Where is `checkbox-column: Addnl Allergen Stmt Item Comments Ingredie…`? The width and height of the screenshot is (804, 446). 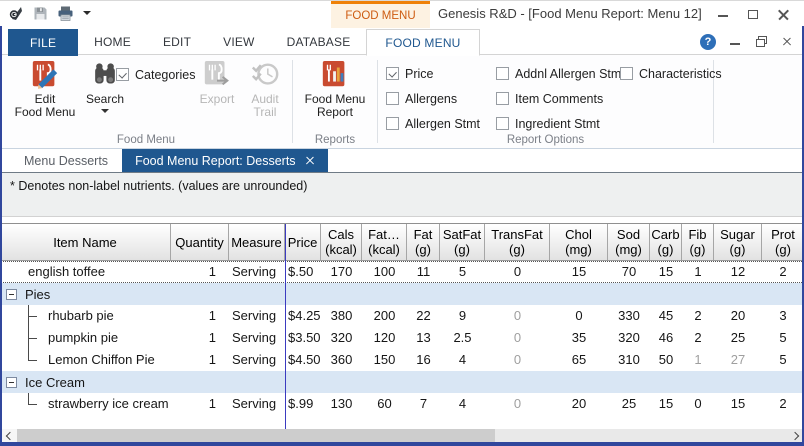
checkbox-column: Addnl Allergen Stmt Item Comments Ingredie… is located at coordinates (560, 98).